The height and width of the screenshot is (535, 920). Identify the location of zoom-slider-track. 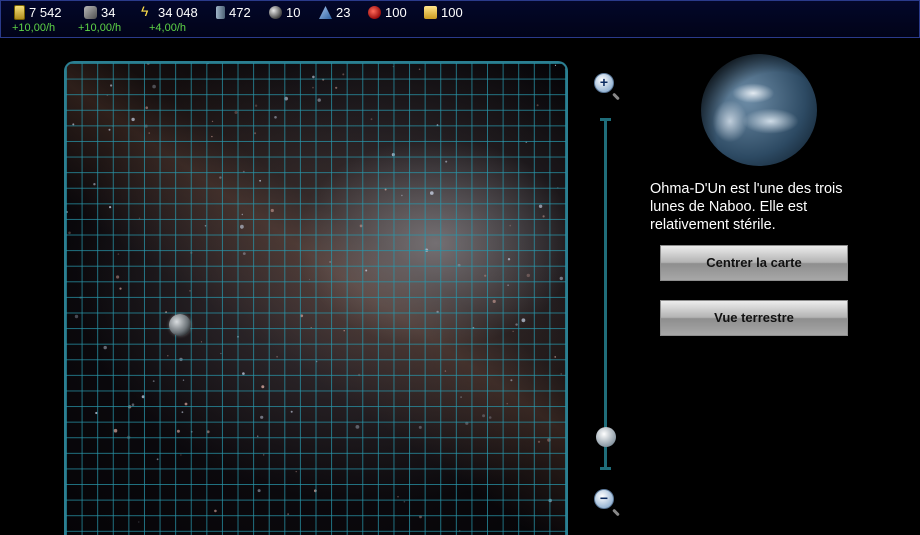
(605, 294).